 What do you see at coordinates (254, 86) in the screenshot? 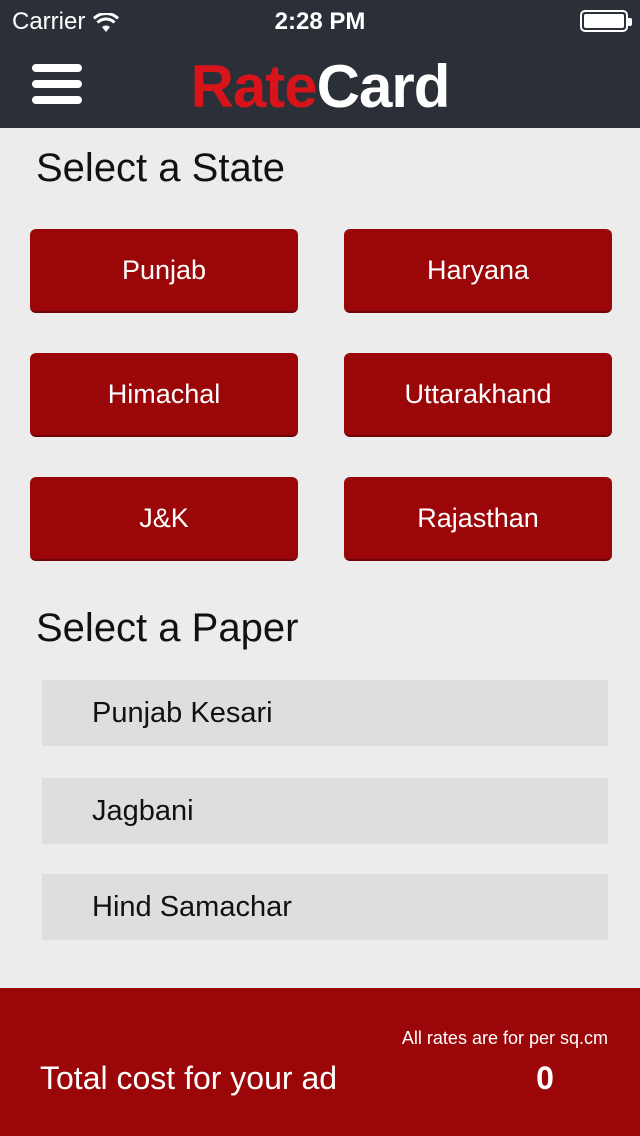
I see `logo-rate-text: Rate` at bounding box center [254, 86].